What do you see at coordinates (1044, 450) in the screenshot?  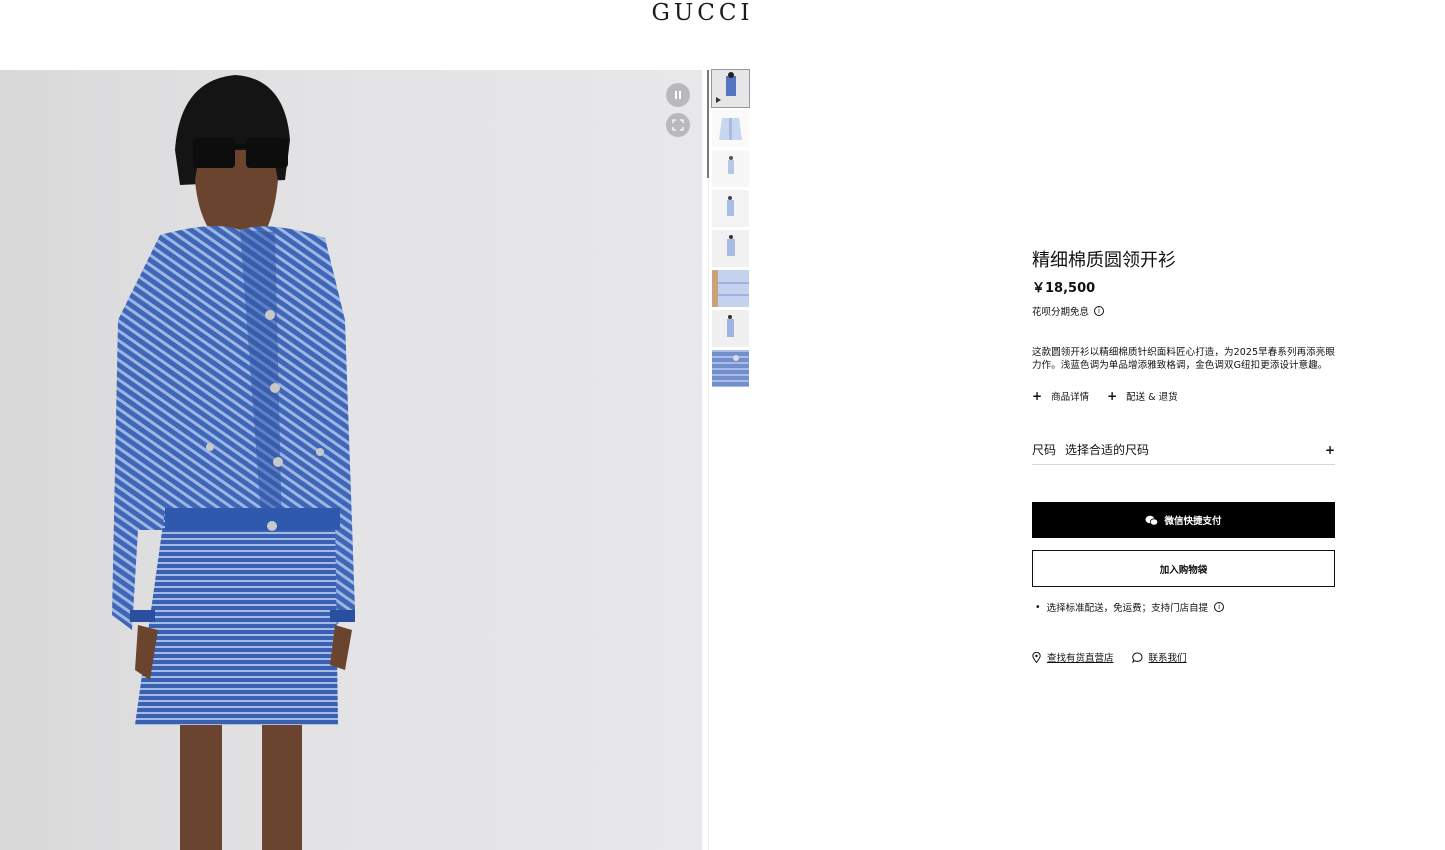 I see `size-label: 尺码` at bounding box center [1044, 450].